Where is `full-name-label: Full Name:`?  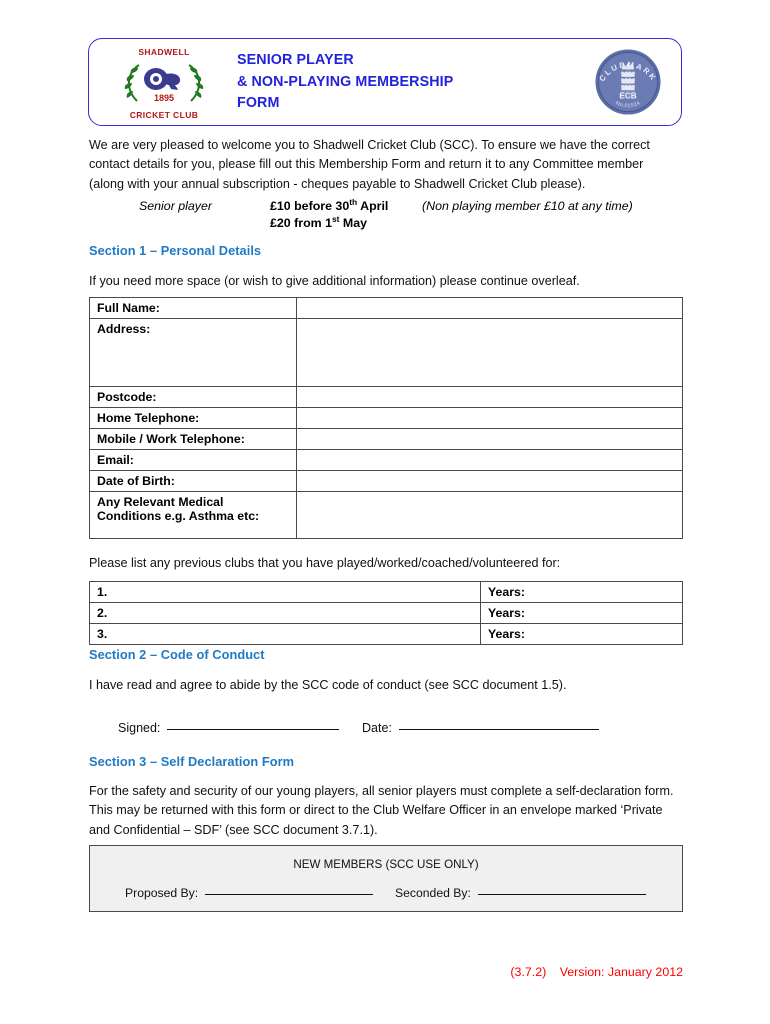
full-name-label: Full Name: is located at coordinates (193, 308).